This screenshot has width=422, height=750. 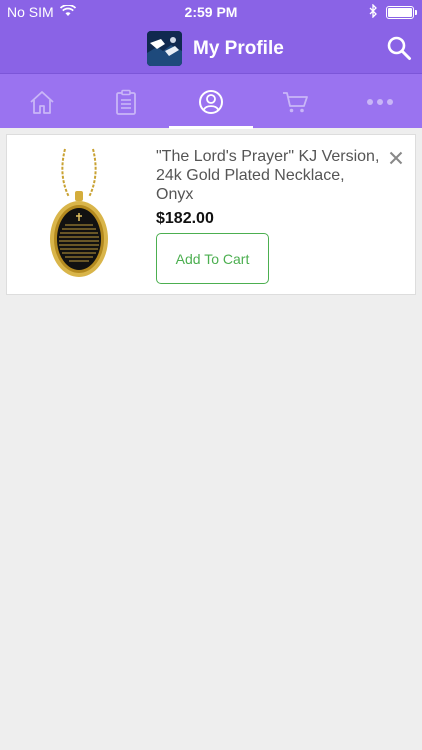 I want to click on tab-profile, so click(x=211, y=101).